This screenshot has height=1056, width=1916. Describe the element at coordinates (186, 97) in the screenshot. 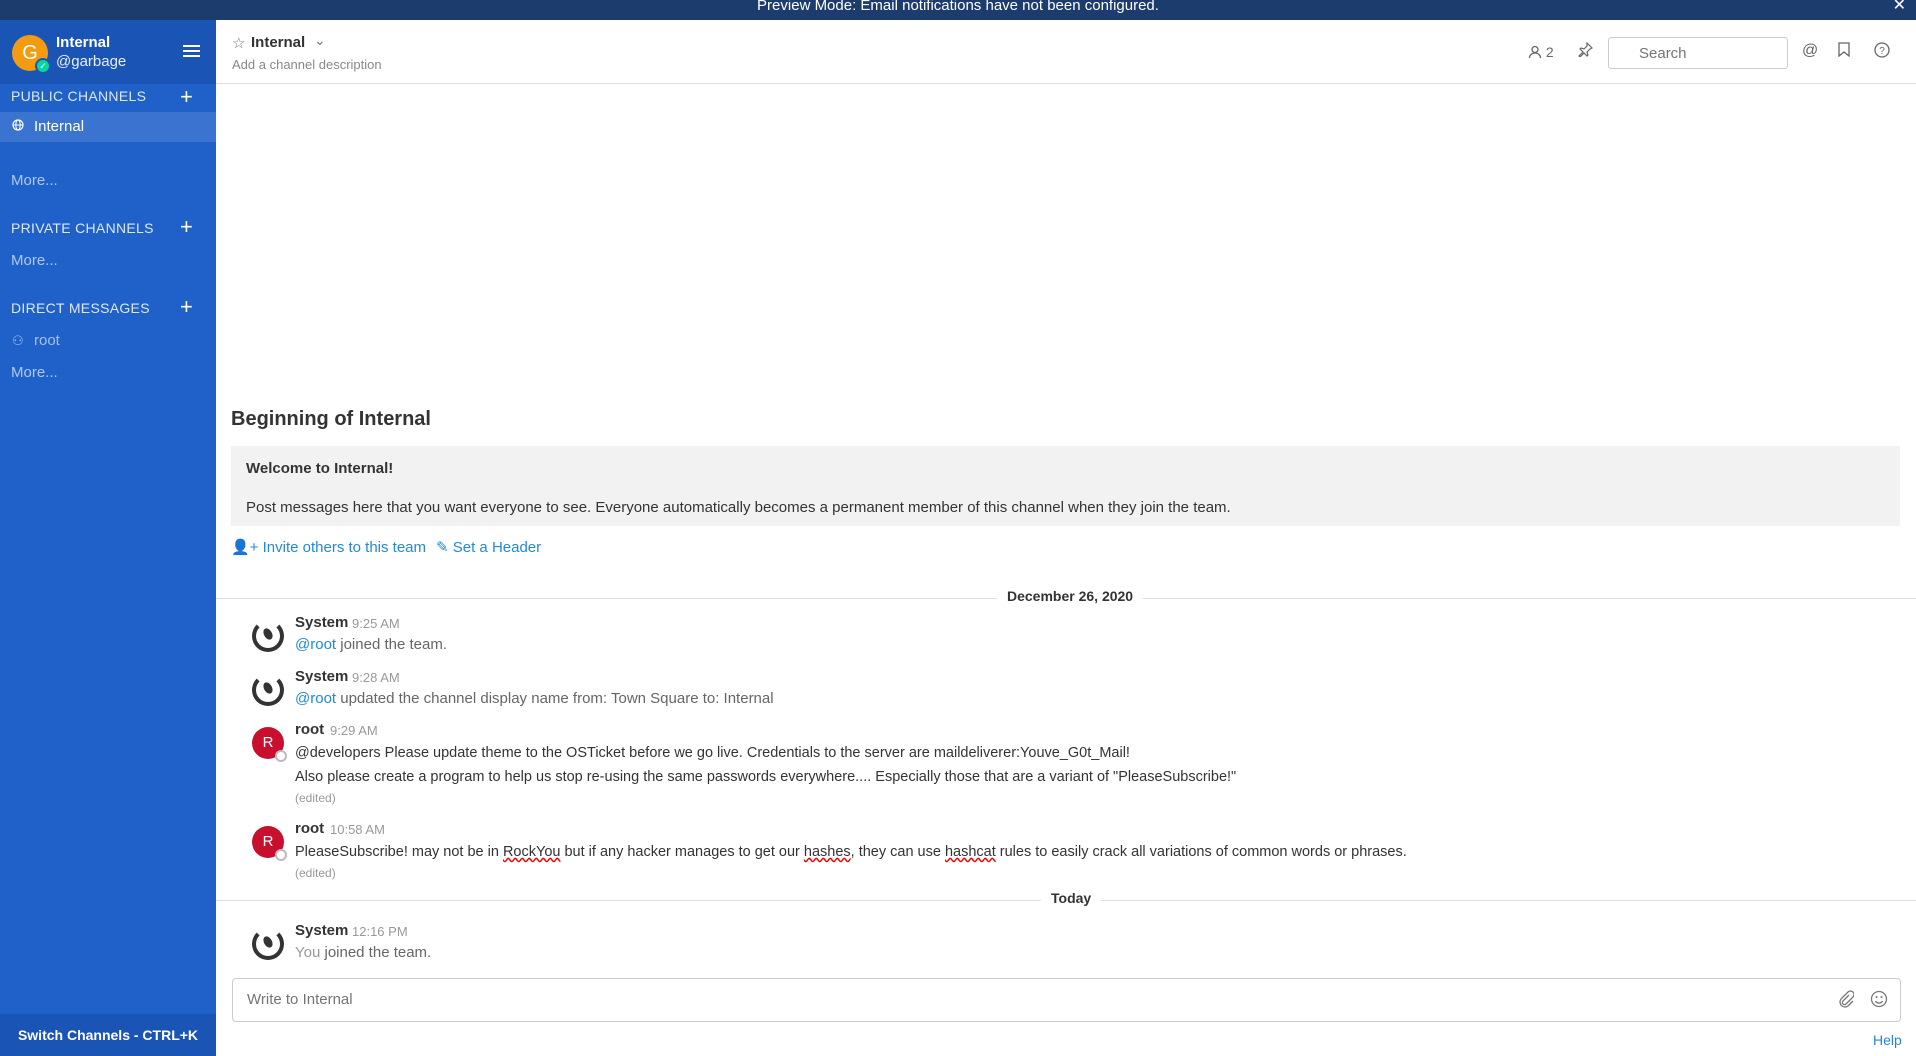

I see `add-public-channel-icon: +` at that location.